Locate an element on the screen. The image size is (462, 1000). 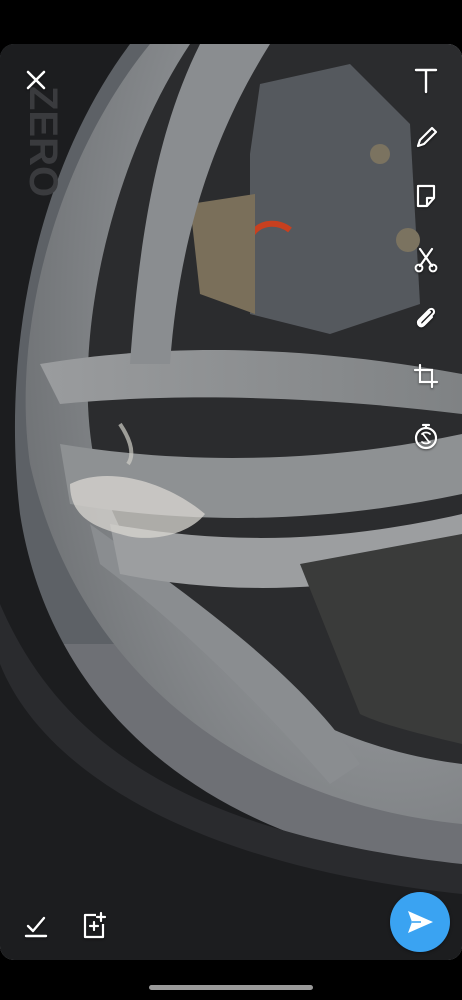
svg-text: ZERO is located at coordinates (43, 141).